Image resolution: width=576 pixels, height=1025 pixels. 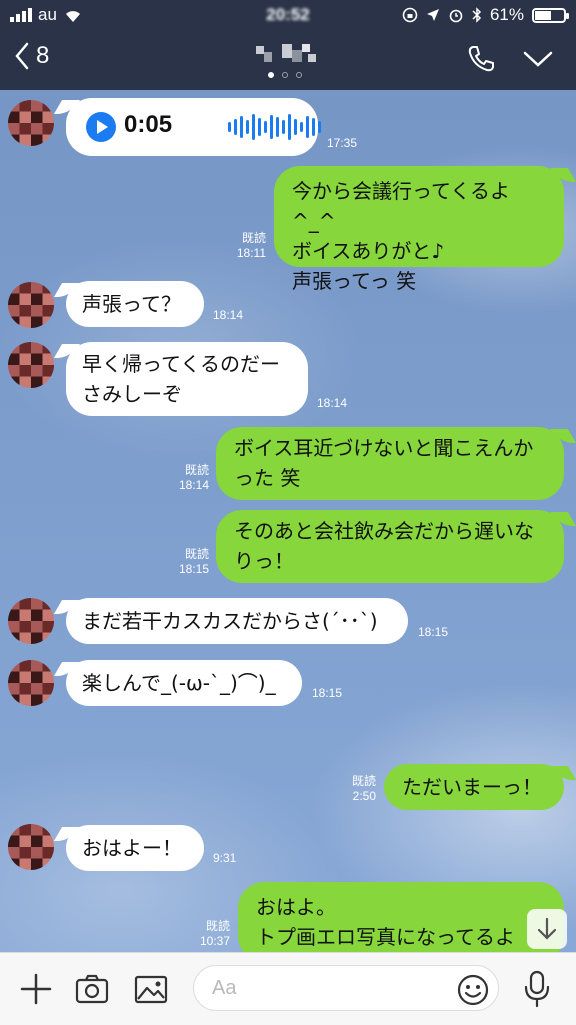 I want to click on voice-message-bubble: 0:05, so click(x=193, y=127).